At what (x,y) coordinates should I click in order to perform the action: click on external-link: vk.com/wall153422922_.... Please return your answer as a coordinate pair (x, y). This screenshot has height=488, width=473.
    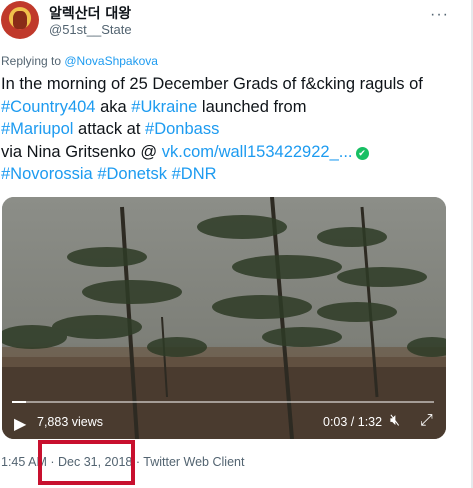
    Looking at the image, I should click on (257, 152).